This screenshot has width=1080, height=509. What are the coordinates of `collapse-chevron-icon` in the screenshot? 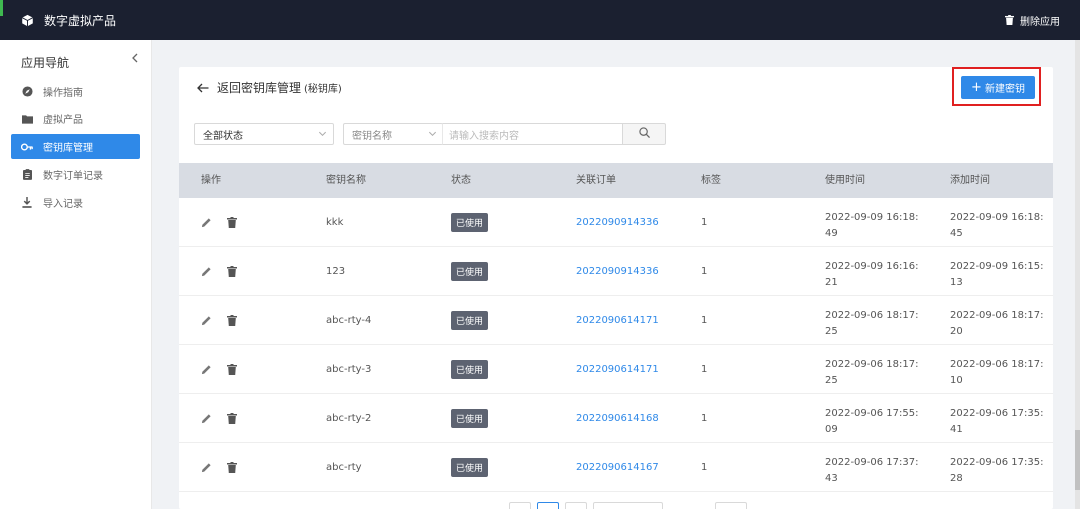 It's located at (135, 59).